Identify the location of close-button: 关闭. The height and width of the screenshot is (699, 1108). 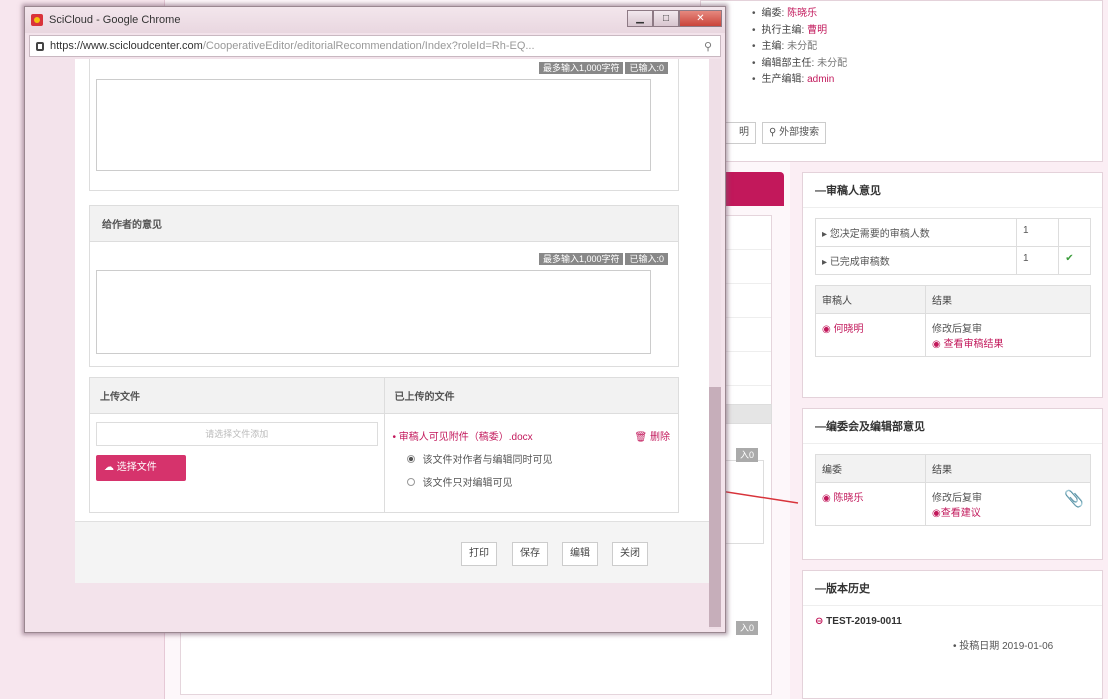
(630, 554).